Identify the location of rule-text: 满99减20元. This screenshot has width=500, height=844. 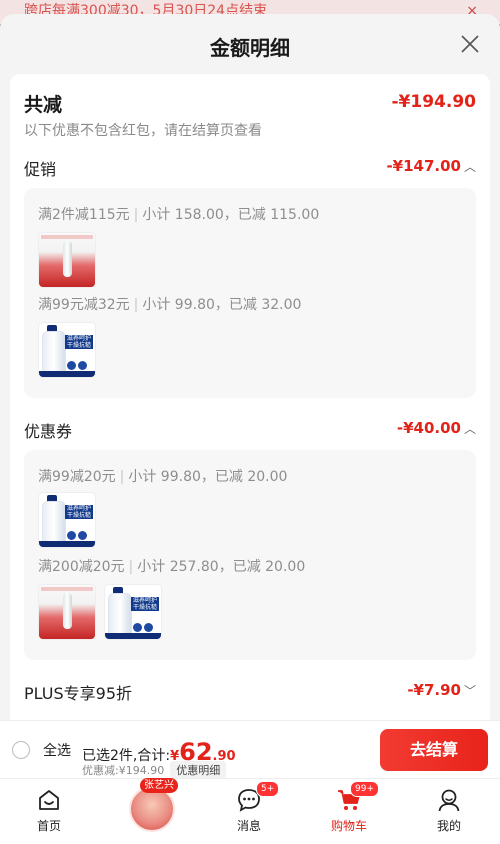
(77, 477).